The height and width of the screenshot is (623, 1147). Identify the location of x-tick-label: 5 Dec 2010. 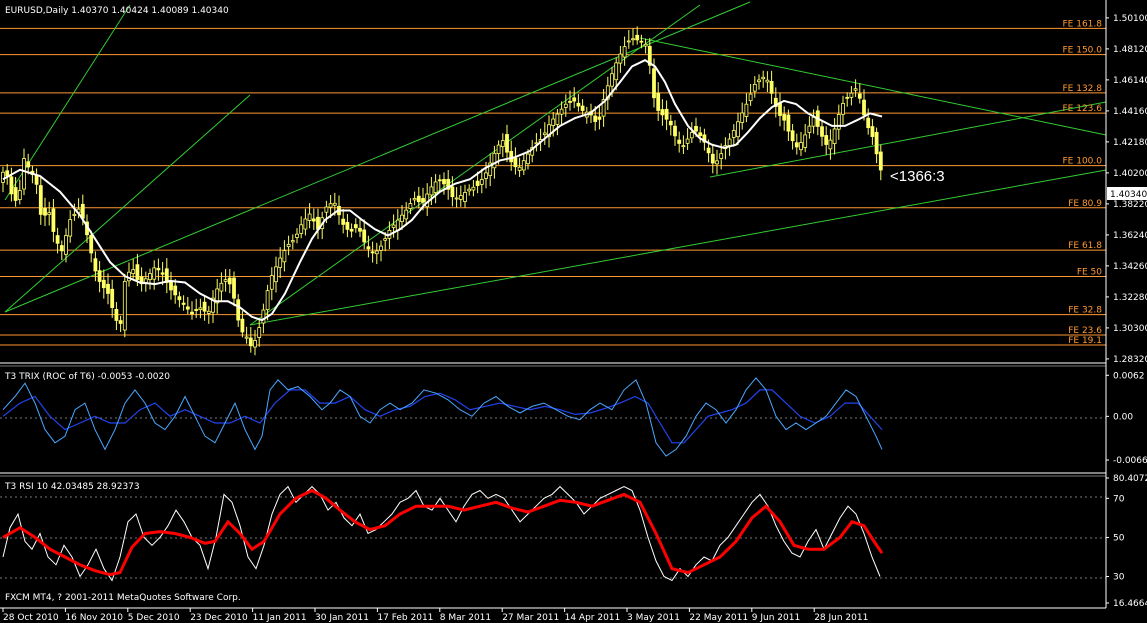
(154, 618).